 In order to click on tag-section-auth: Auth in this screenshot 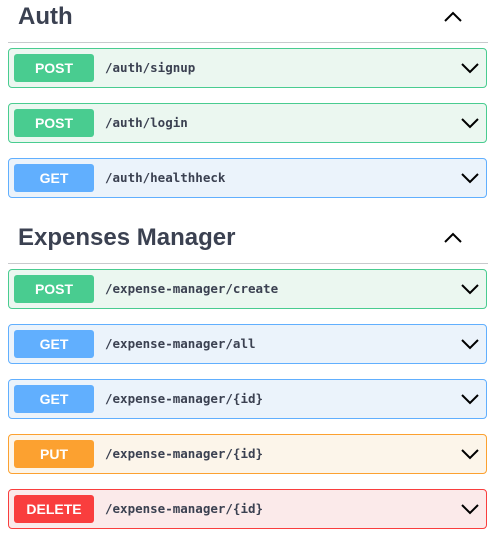, I will do `click(249, 21)`.